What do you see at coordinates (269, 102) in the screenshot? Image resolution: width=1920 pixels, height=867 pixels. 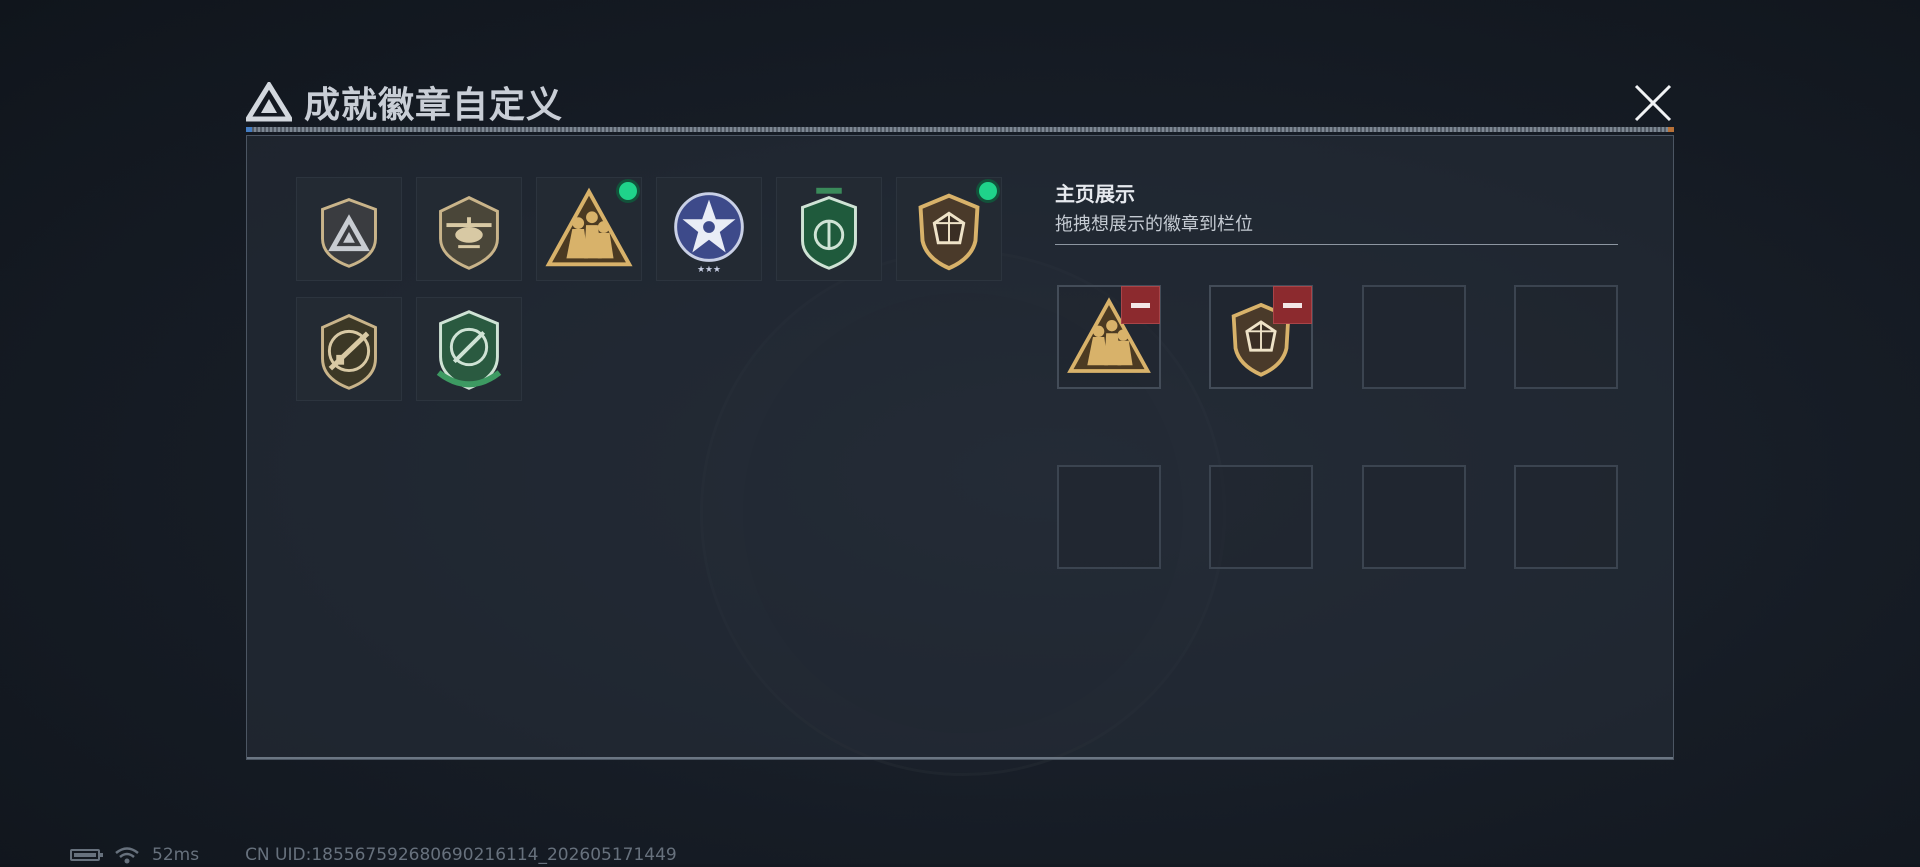 I see `triangle-logo-icon` at bounding box center [269, 102].